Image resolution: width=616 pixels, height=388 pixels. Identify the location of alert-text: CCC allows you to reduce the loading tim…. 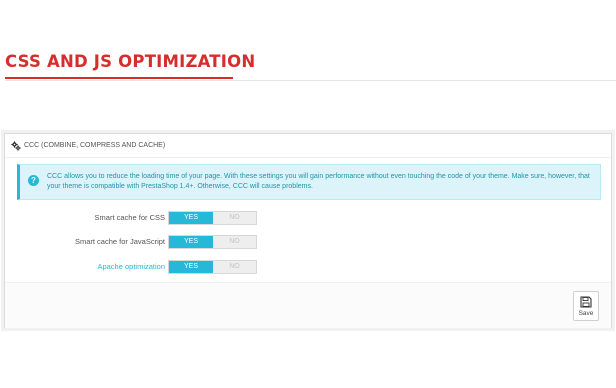
(318, 181).